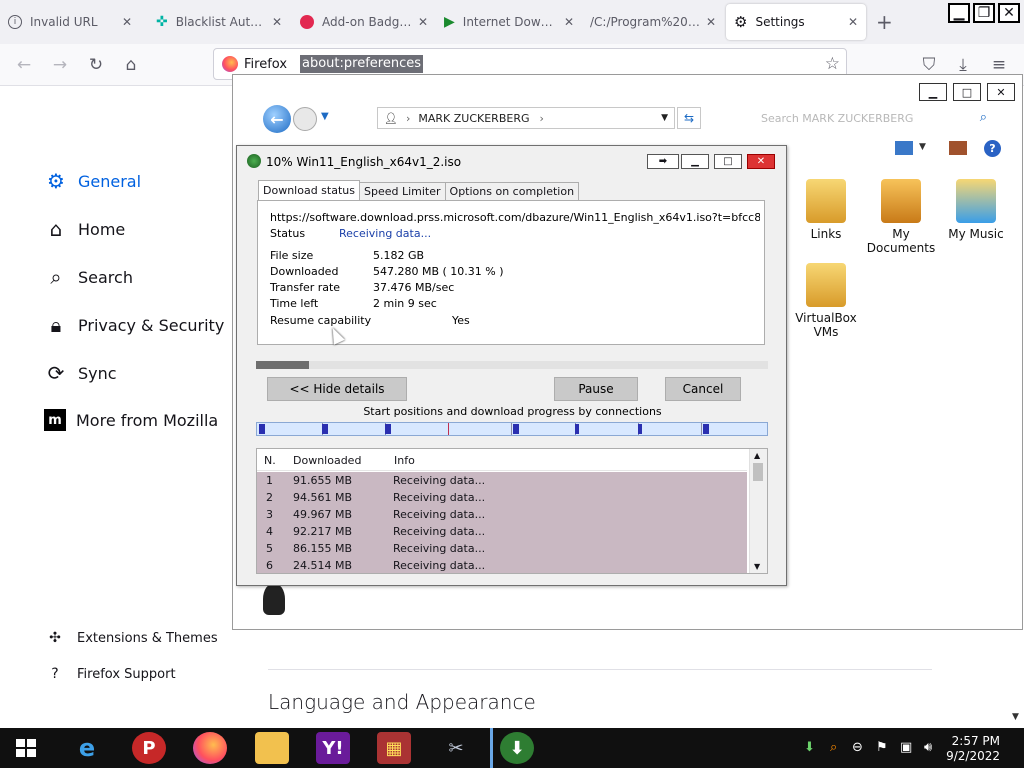 This screenshot has height=768, width=1024. I want to click on tab-blacklist: ✜ Blacklist AutoCl ✕, so click(219, 22).